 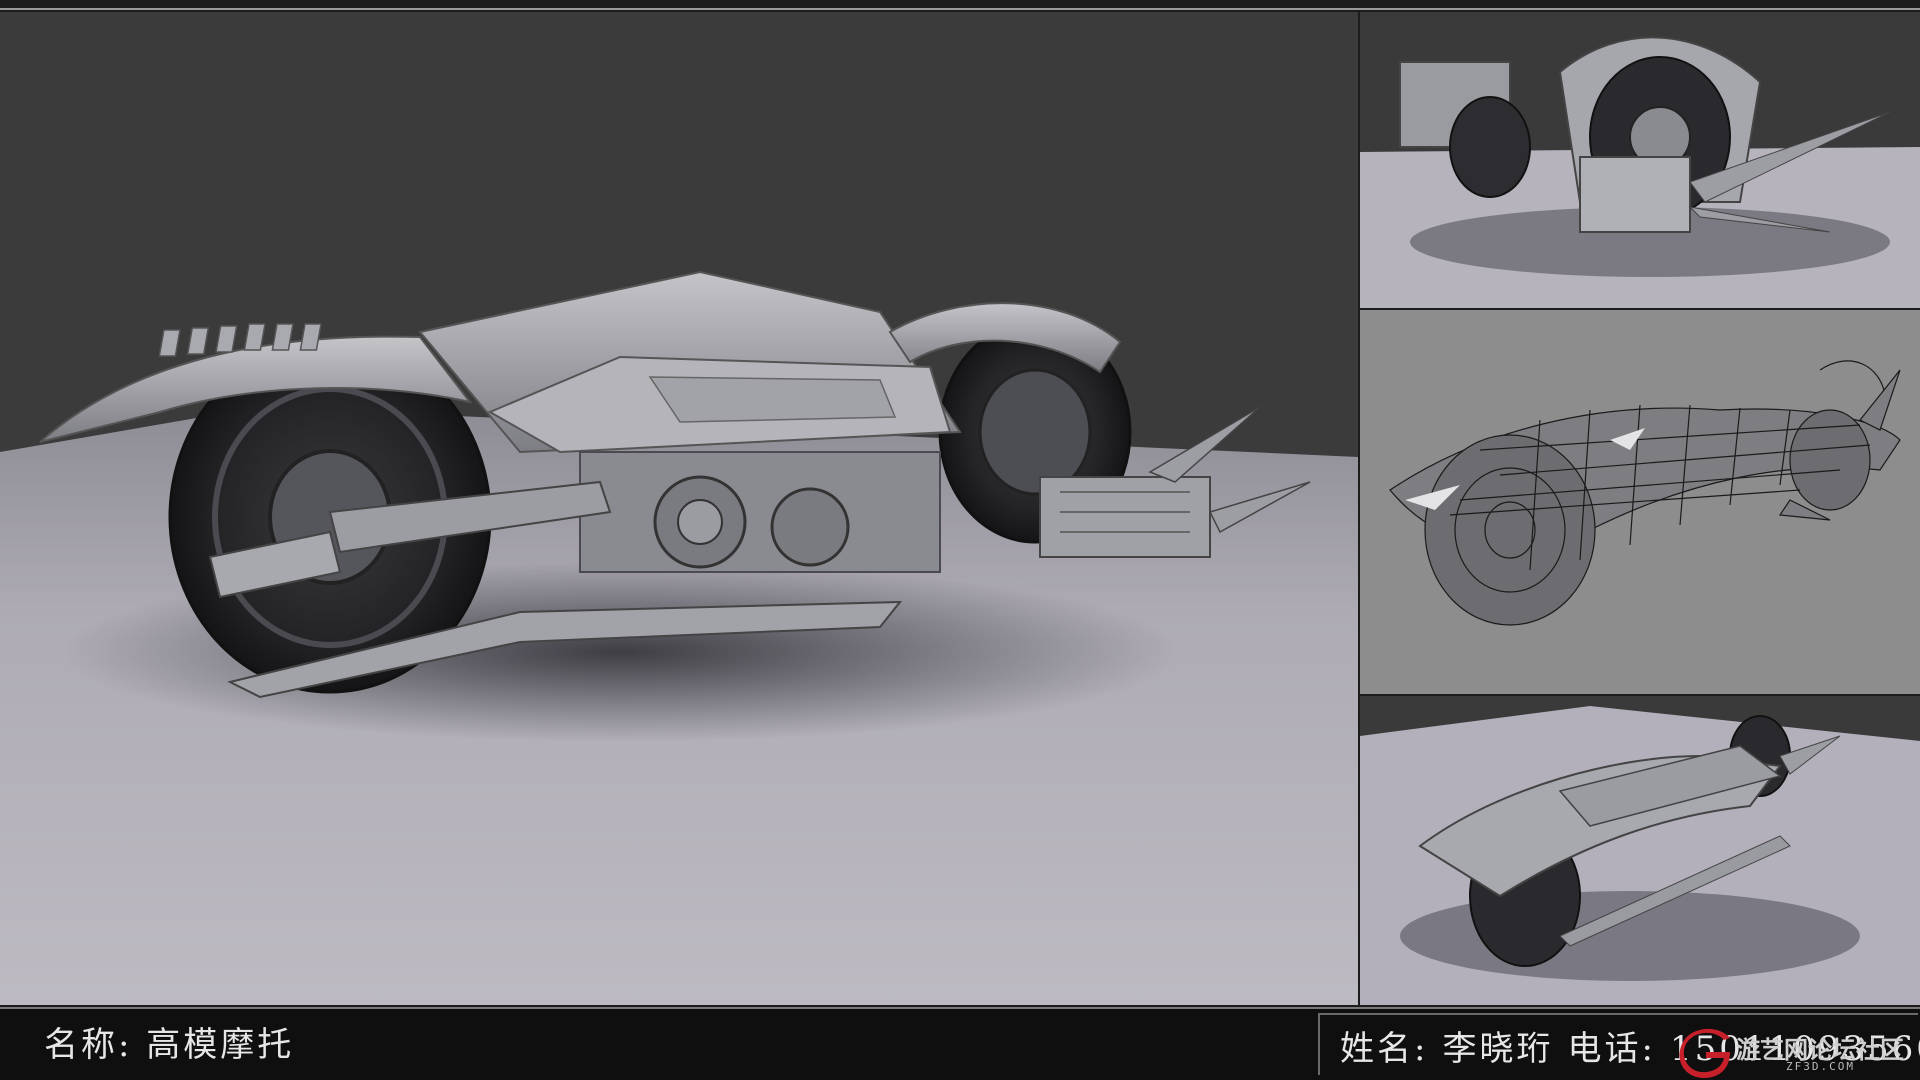 What do you see at coordinates (1796, 1053) in the screenshot?
I see `site-watermark: 游艺网论坛社区 ZF3D.COM` at bounding box center [1796, 1053].